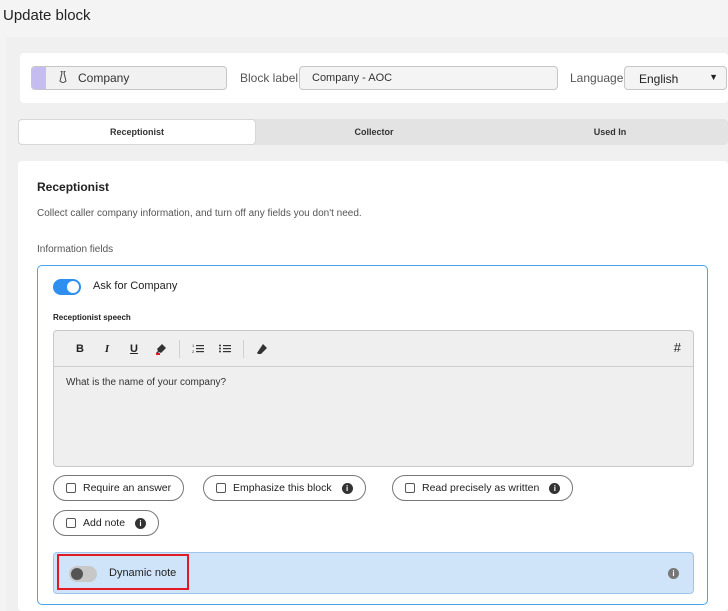 Image resolution: width=728 pixels, height=611 pixels. What do you see at coordinates (597, 78) in the screenshot?
I see `language-caption: Language` at bounding box center [597, 78].